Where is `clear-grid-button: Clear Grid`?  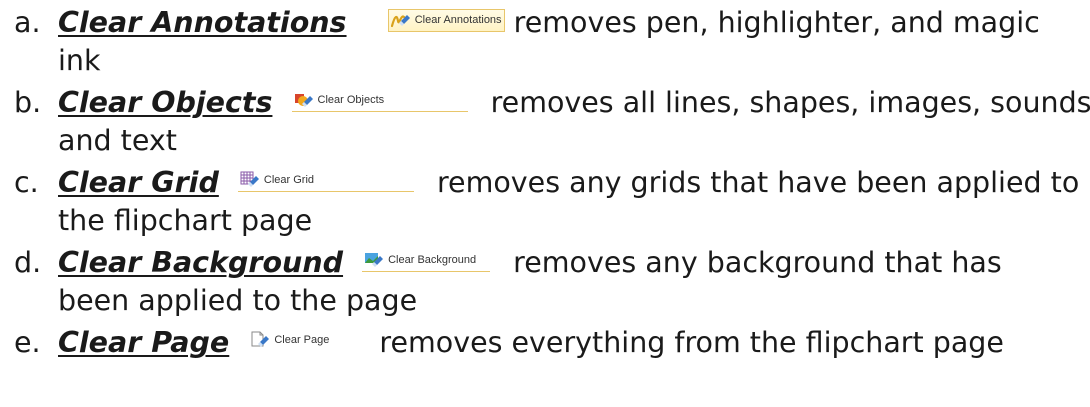 clear-grid-button: Clear Grid is located at coordinates (325, 180).